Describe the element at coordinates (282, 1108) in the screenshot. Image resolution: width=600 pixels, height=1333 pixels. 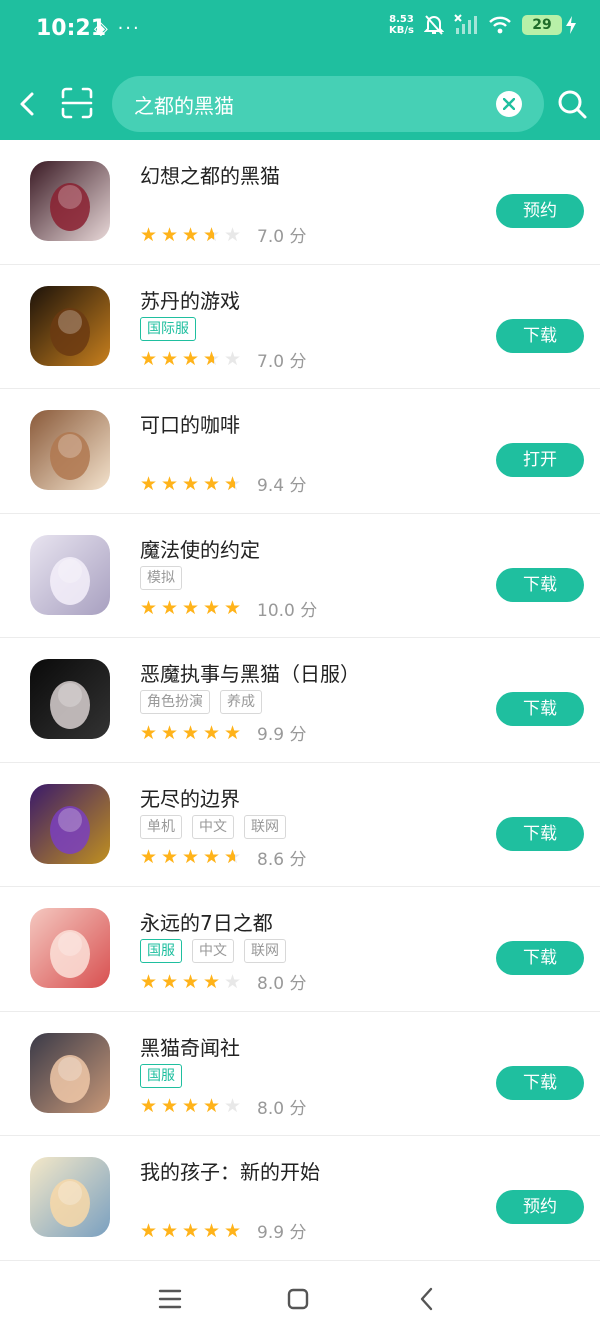
I see `rating-score: 8.0 分` at that location.